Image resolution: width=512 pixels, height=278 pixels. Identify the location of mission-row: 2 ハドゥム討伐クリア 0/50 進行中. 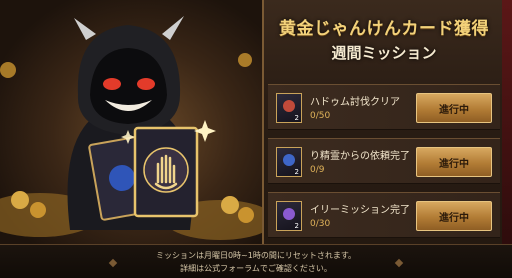
(384, 107).